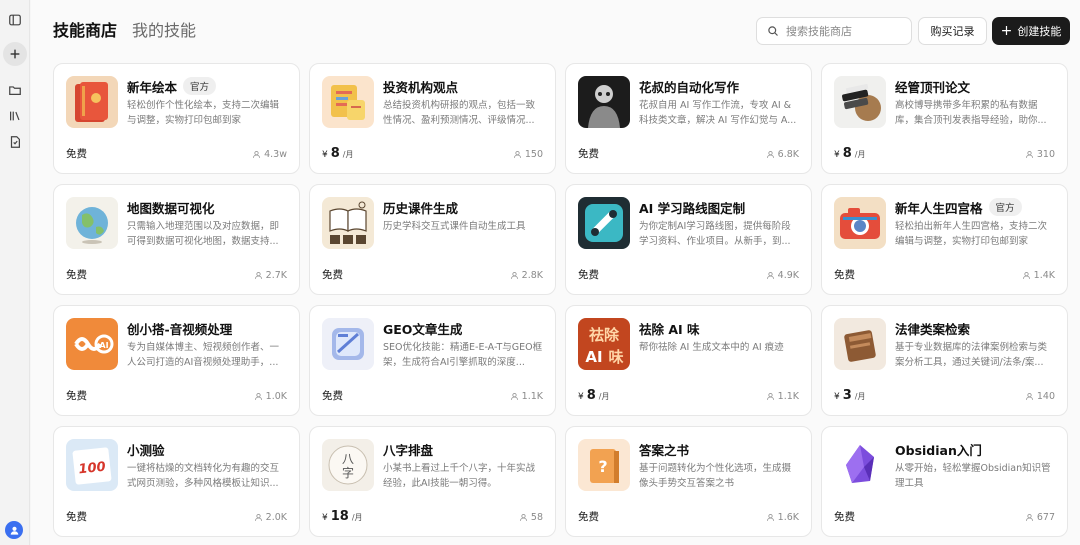  What do you see at coordinates (933, 87) in the screenshot?
I see `skill-title: 经管顶刊论文` at bounding box center [933, 87].